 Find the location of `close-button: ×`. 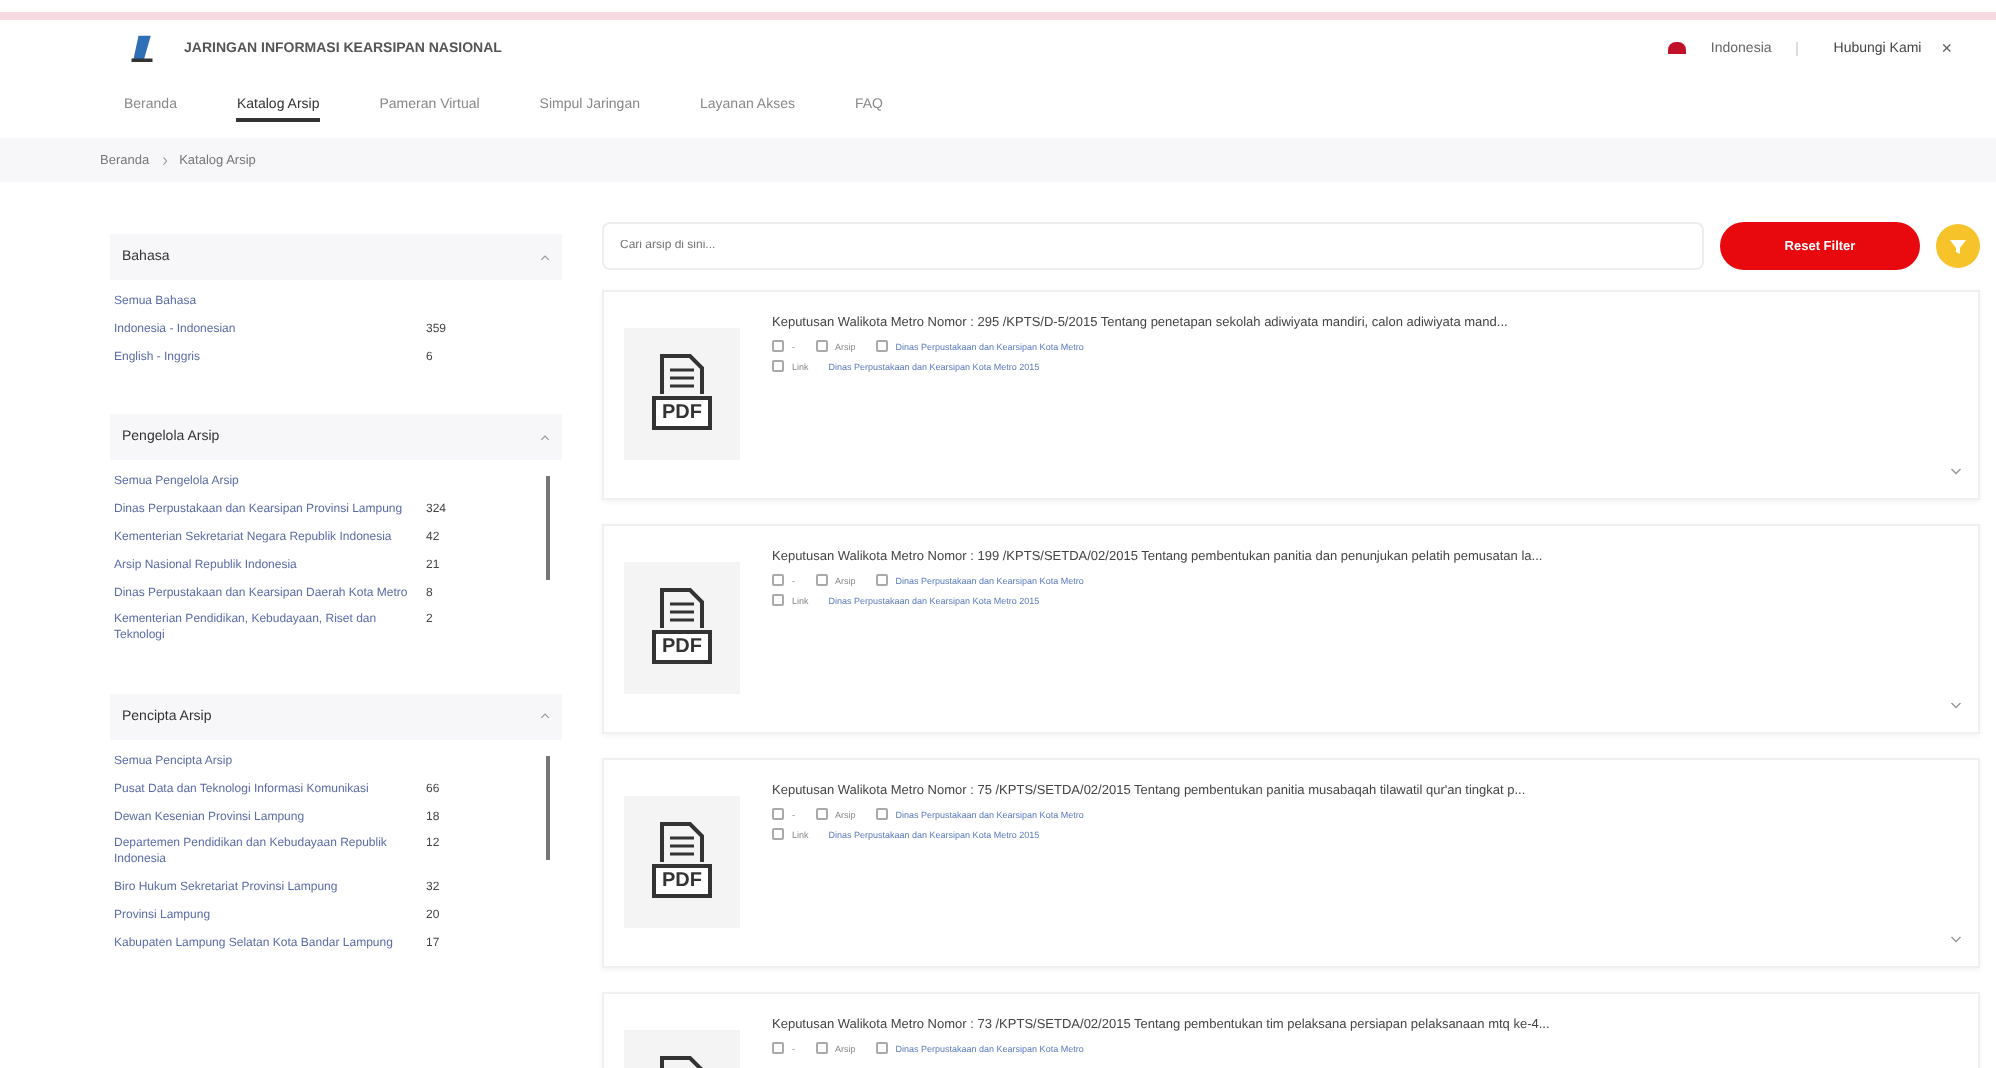

close-button: × is located at coordinates (1946, 48).